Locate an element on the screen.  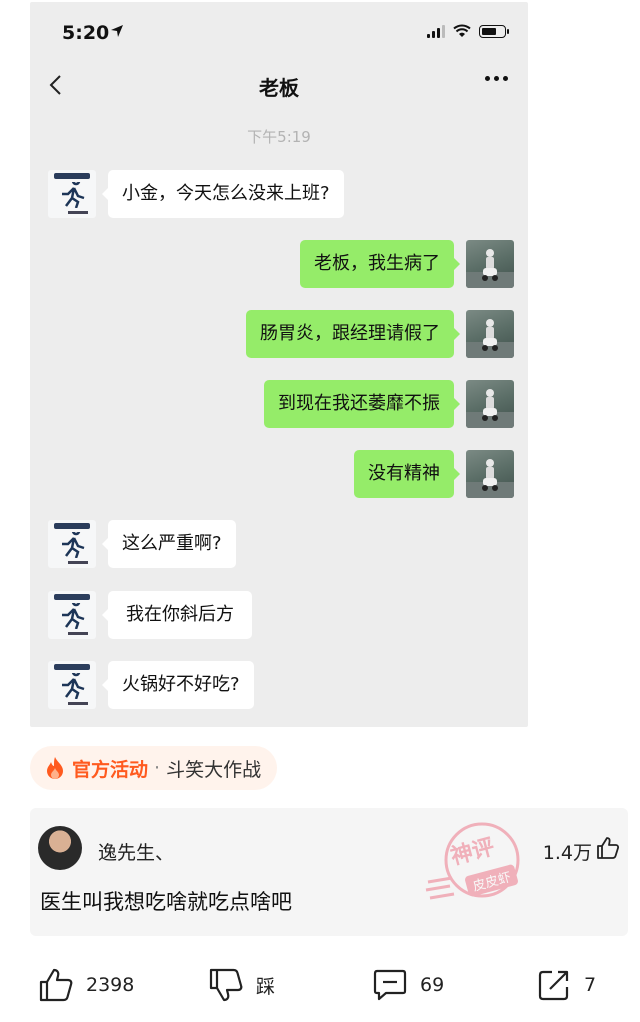
like-button: 2398 is located at coordinates (86, 985).